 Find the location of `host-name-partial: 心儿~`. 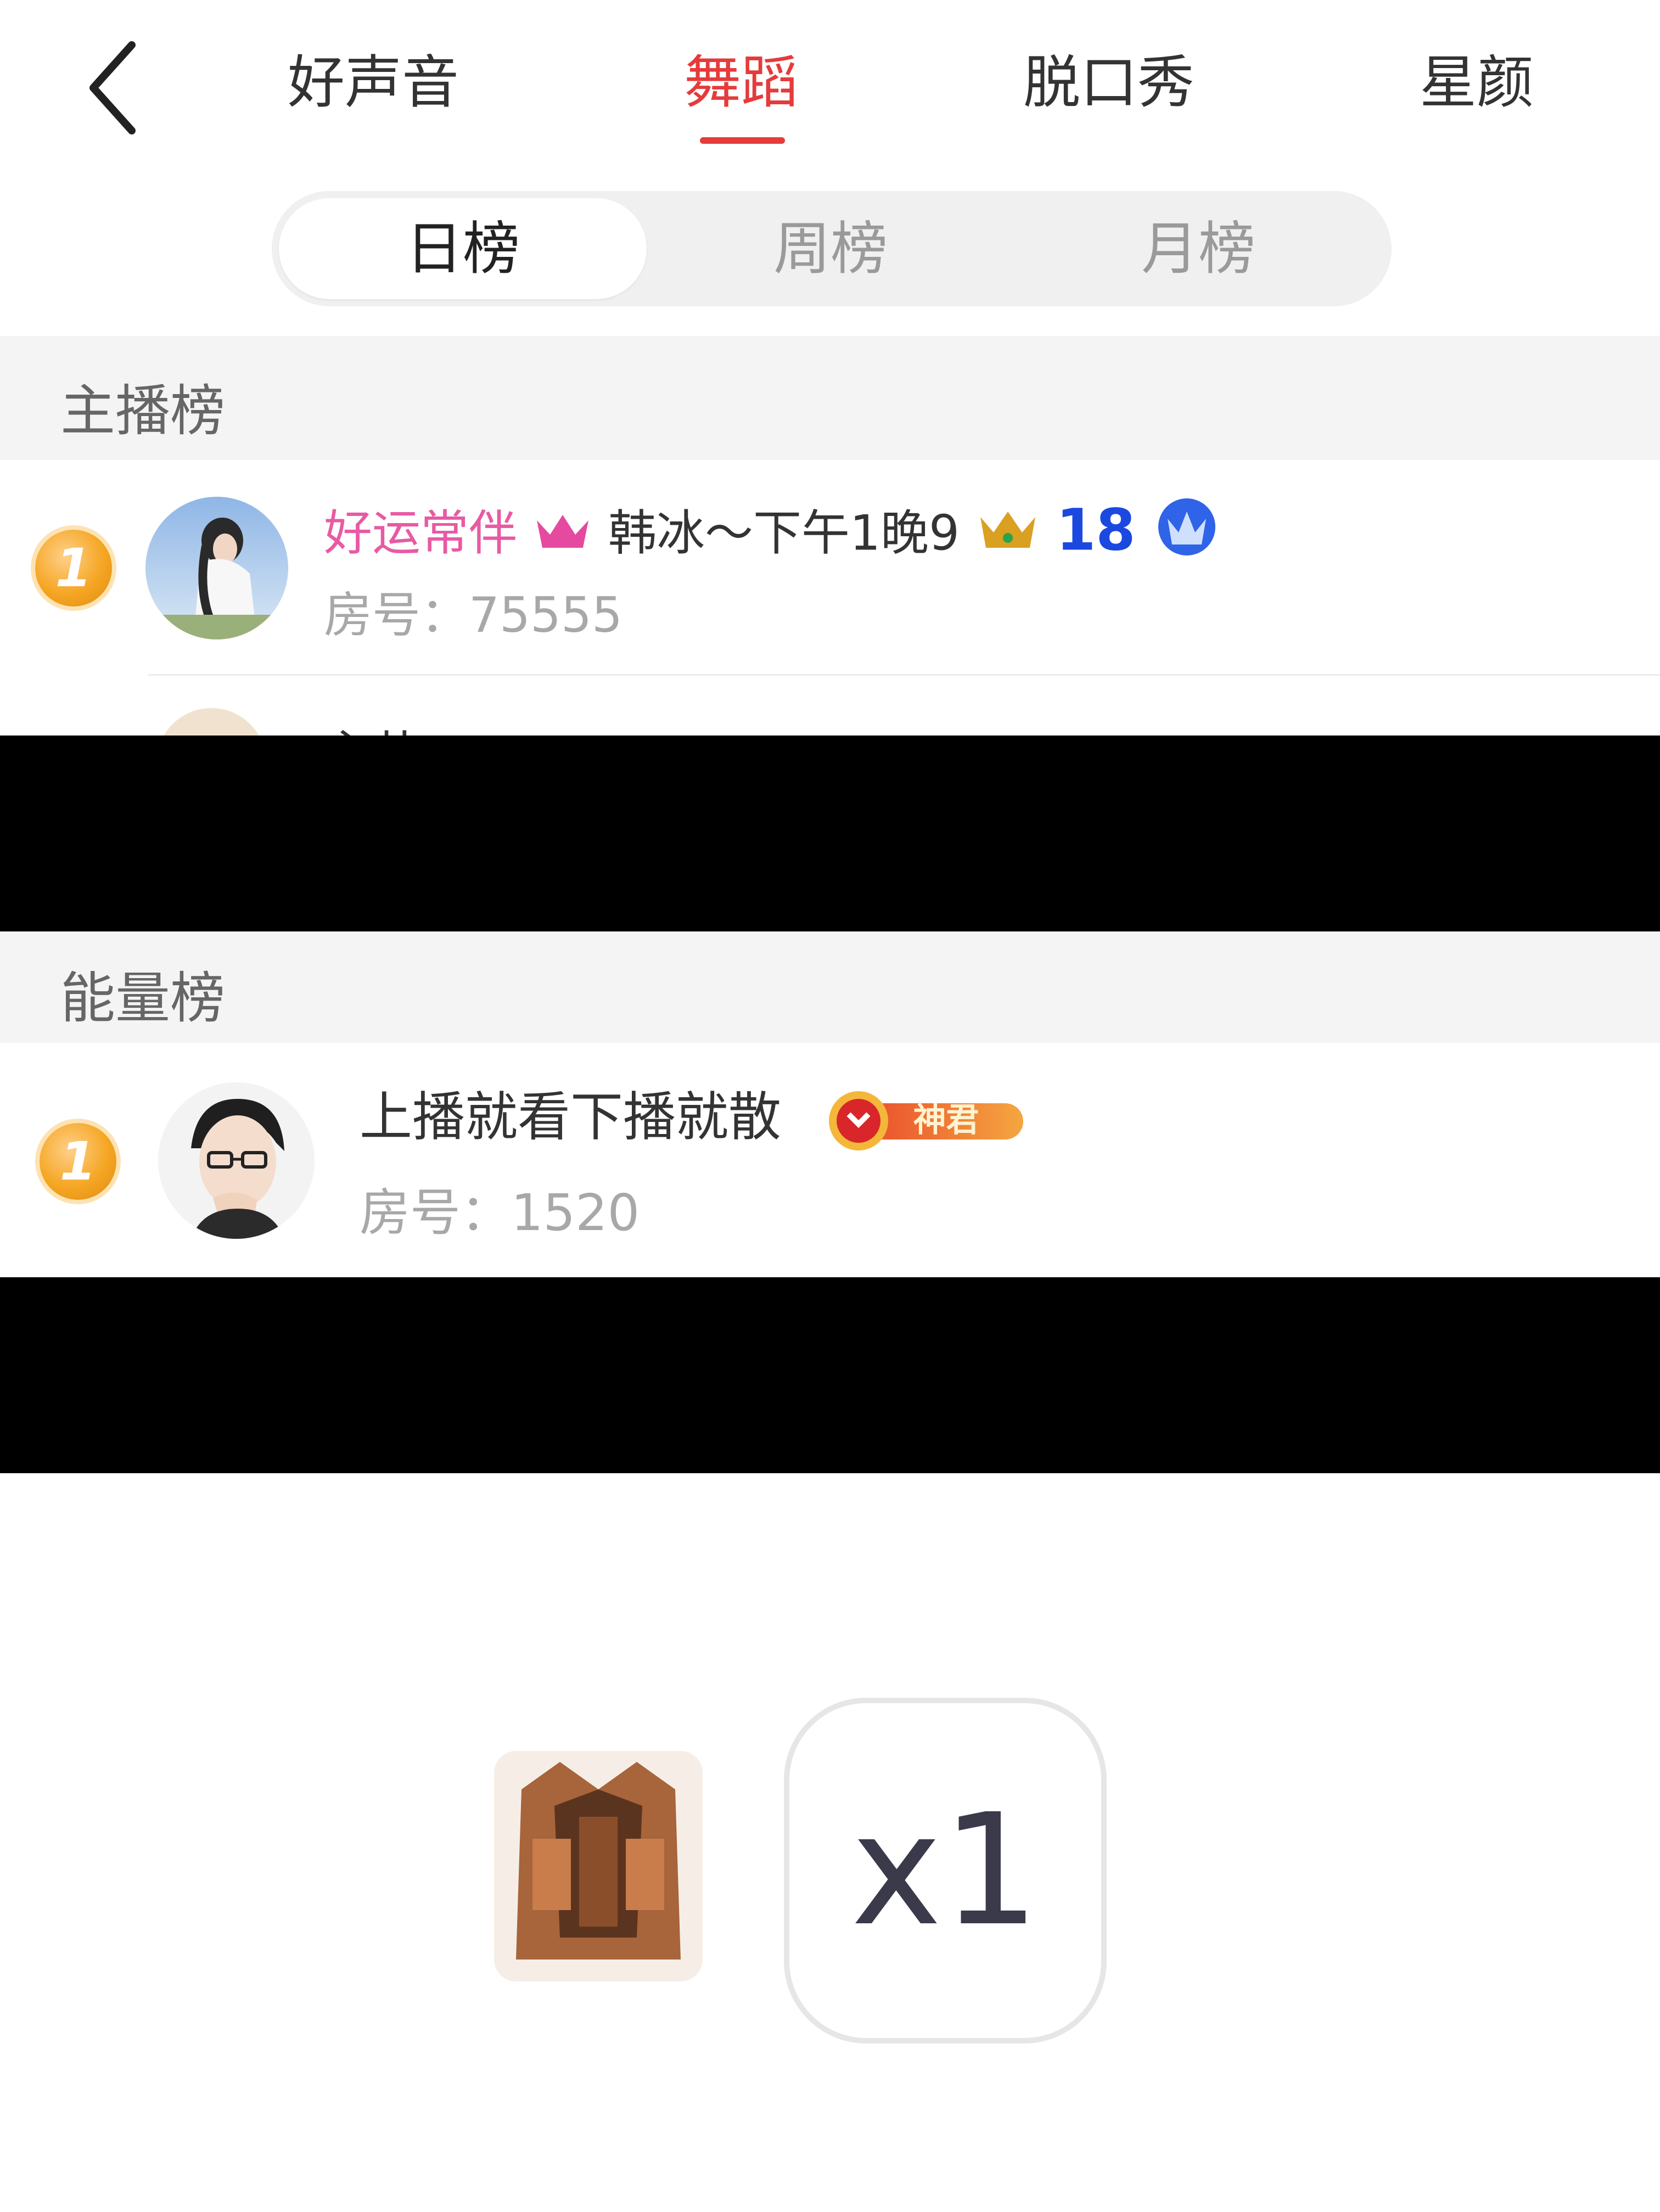

host-name-partial: 心儿~ is located at coordinates (392, 725).